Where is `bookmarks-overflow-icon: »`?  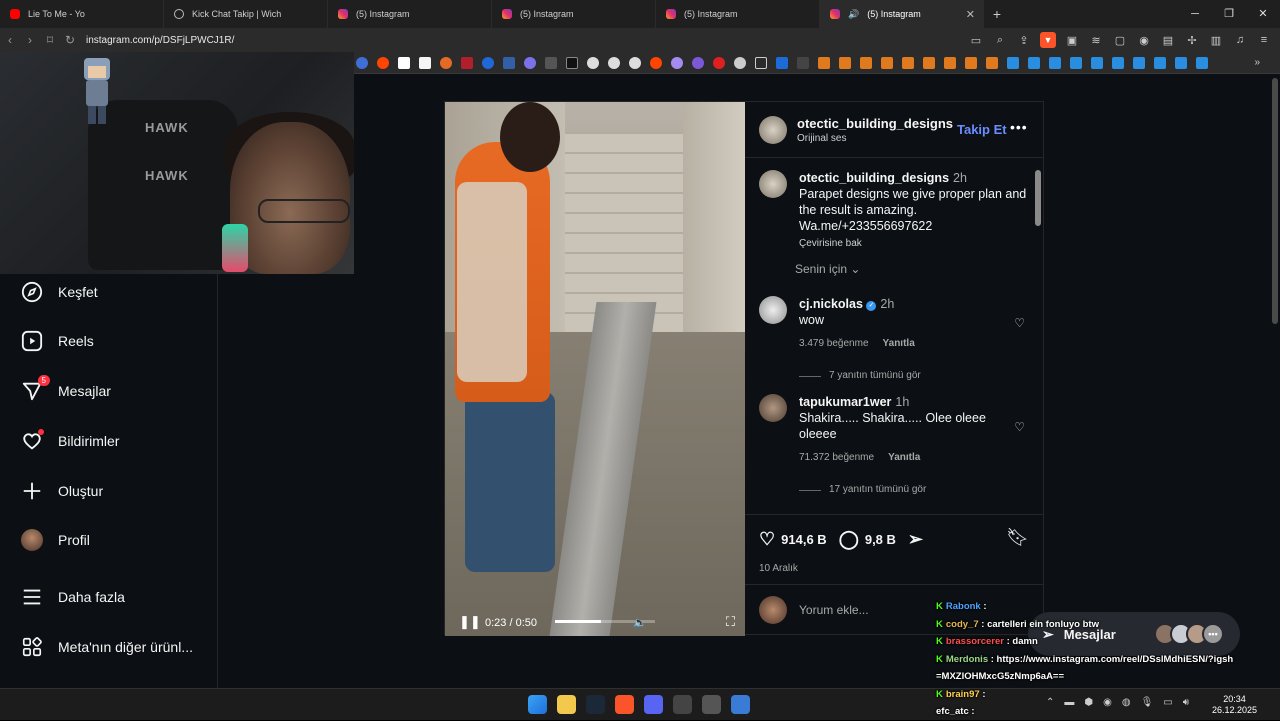
bookmarks-overflow-icon: » is located at coordinates (1257, 62).